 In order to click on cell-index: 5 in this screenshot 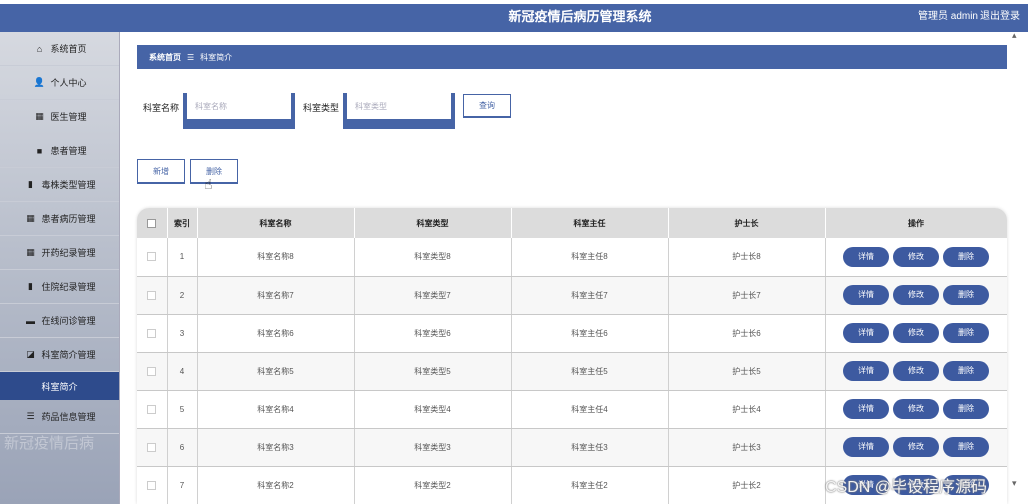, I will do `click(182, 409)`.